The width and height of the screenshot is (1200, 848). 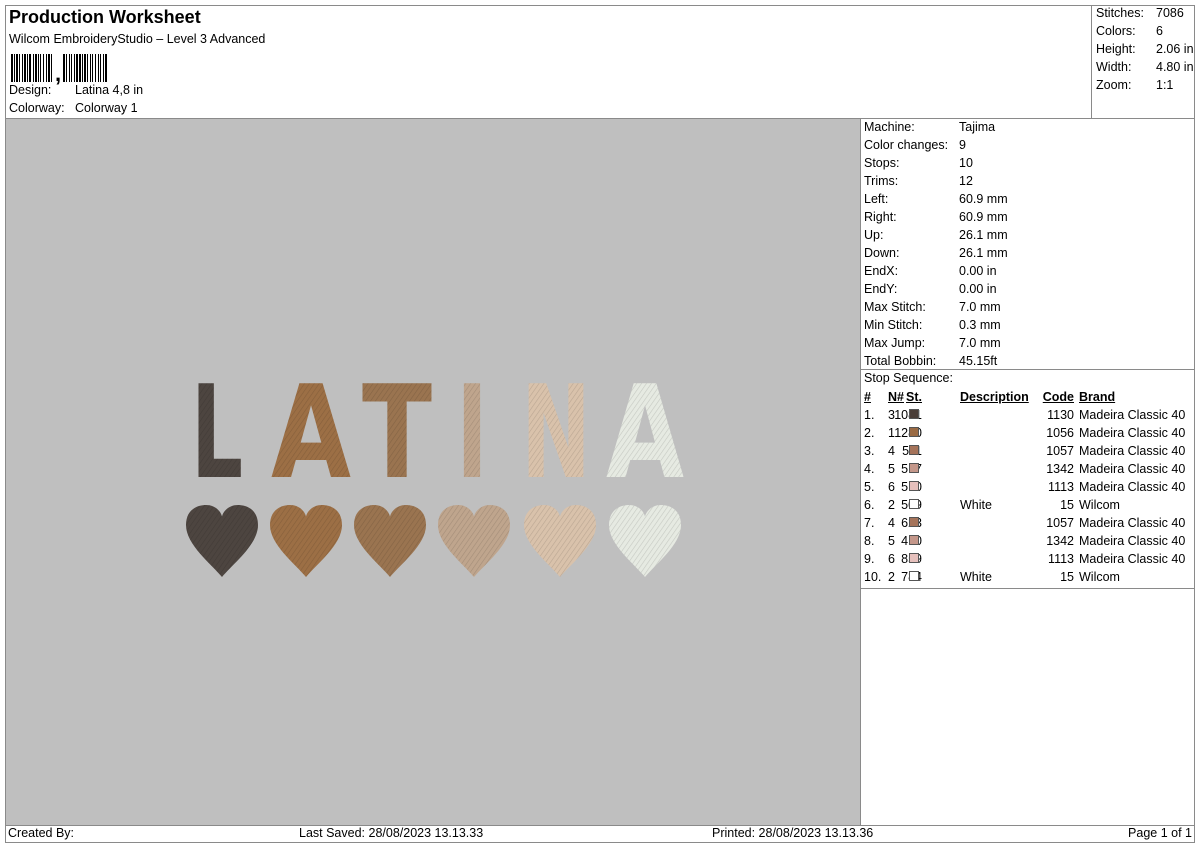 What do you see at coordinates (1097, 397) in the screenshot?
I see `header-brand: Brand` at bounding box center [1097, 397].